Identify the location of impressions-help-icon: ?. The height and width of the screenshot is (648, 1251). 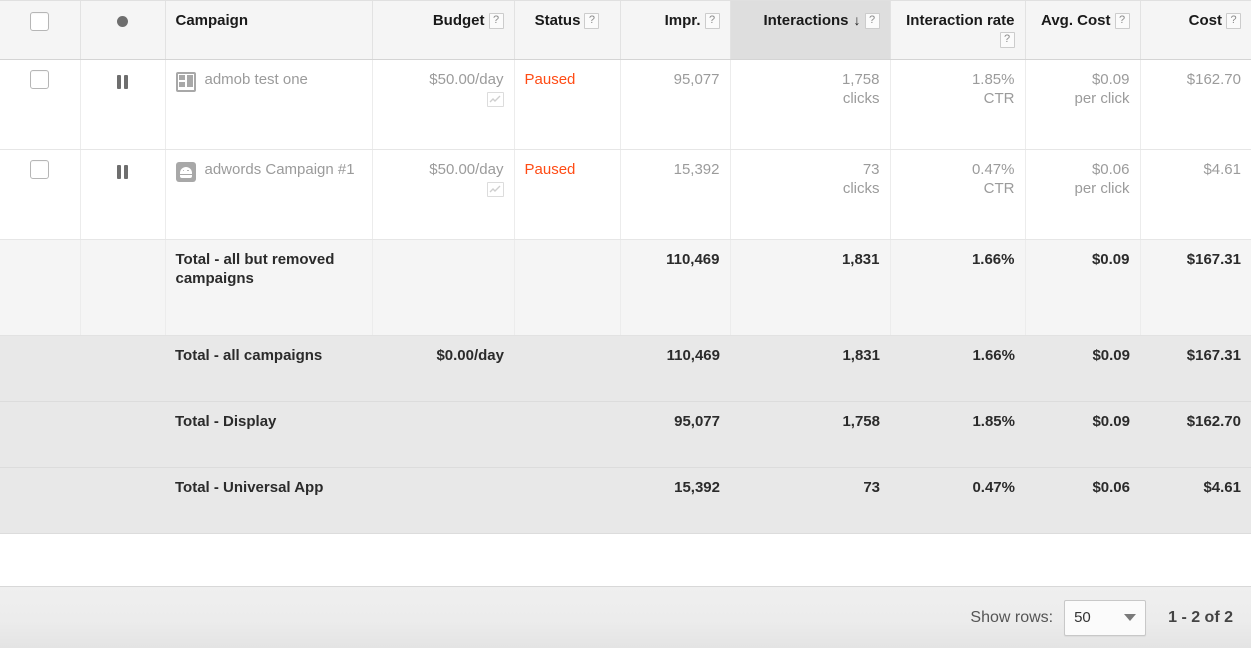
(712, 21).